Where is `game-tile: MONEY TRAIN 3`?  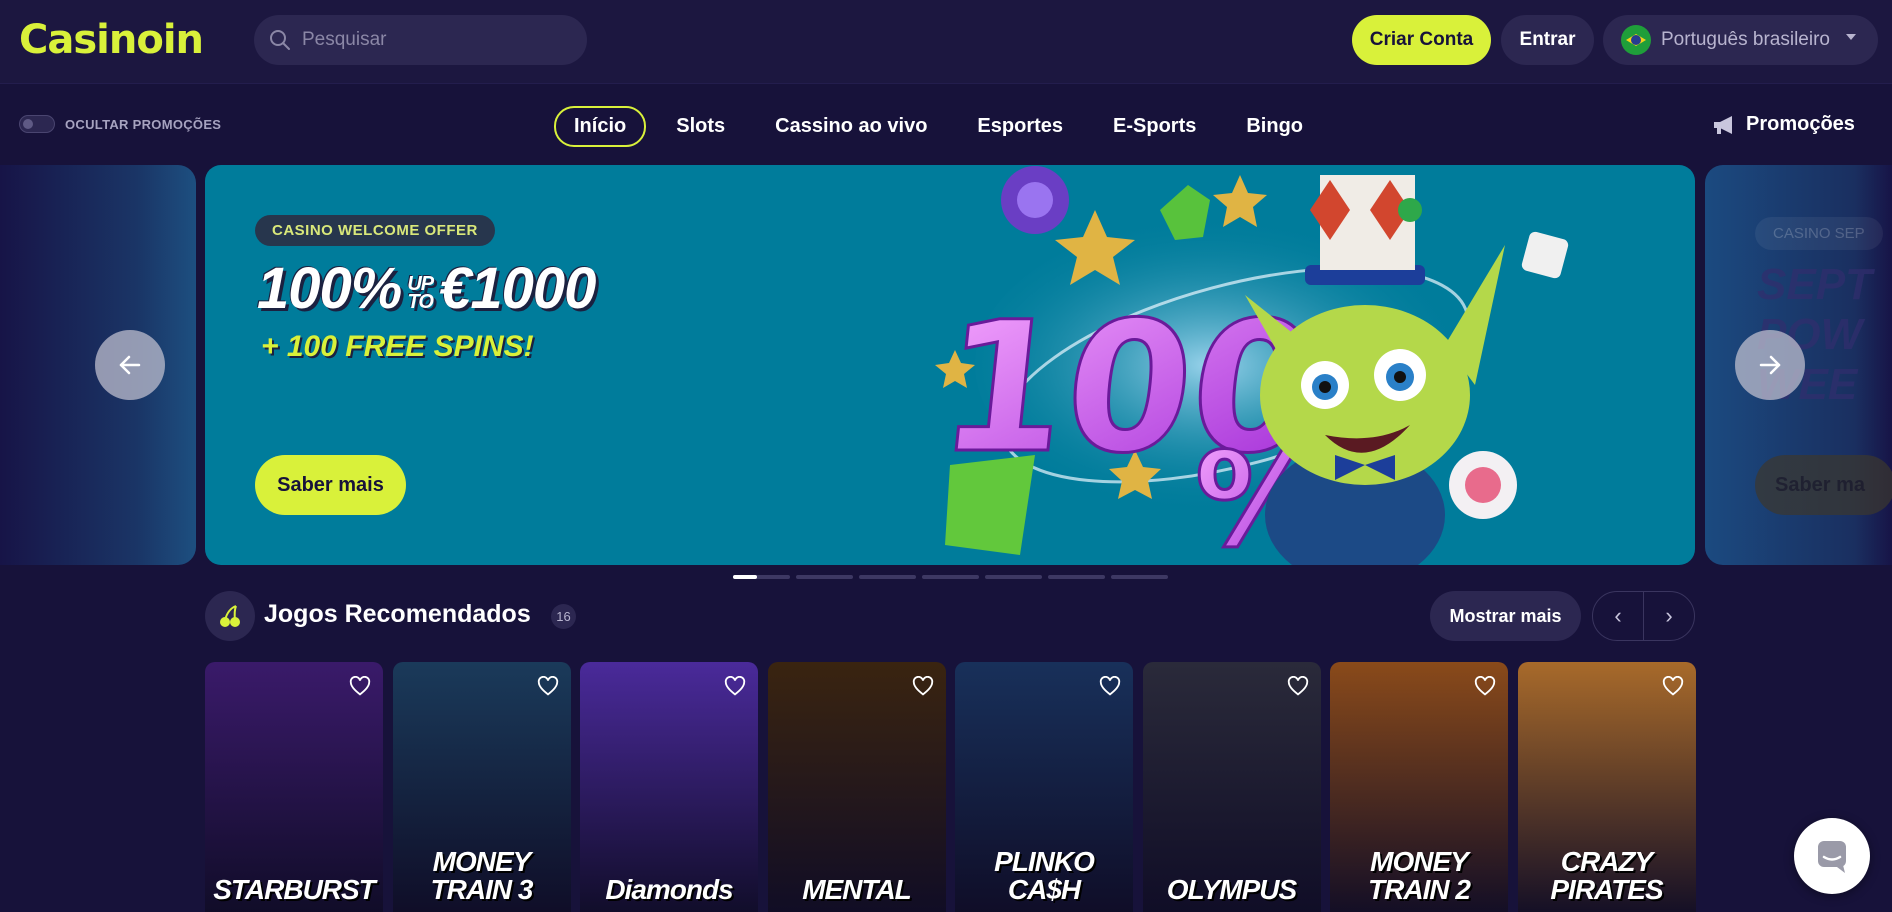
game-tile: MONEY TRAIN 3 is located at coordinates (481, 787).